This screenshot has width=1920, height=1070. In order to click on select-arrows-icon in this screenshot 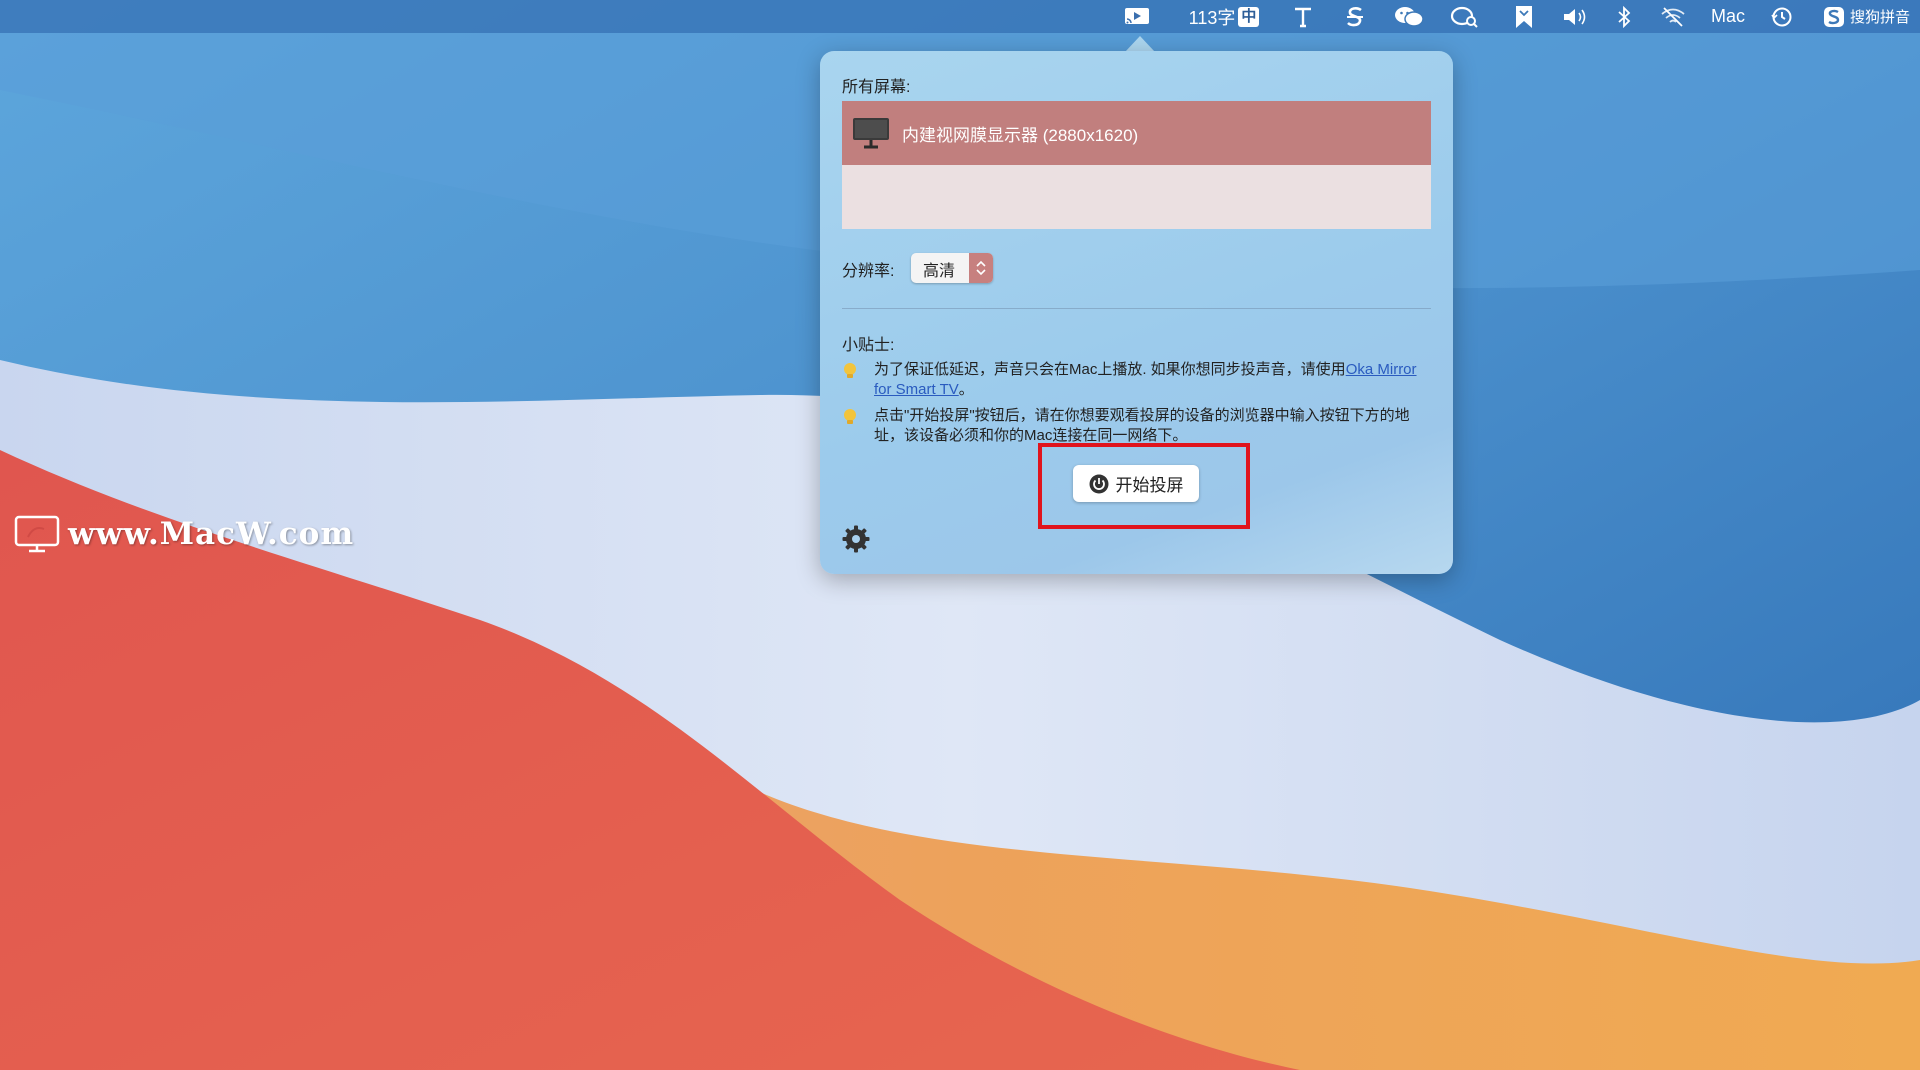, I will do `click(981, 268)`.